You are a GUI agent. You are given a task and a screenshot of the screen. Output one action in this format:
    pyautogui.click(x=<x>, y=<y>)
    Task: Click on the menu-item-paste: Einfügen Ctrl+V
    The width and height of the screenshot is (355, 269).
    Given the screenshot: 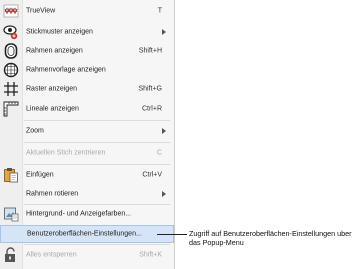 What is the action you would take?
    pyautogui.click(x=87, y=175)
    